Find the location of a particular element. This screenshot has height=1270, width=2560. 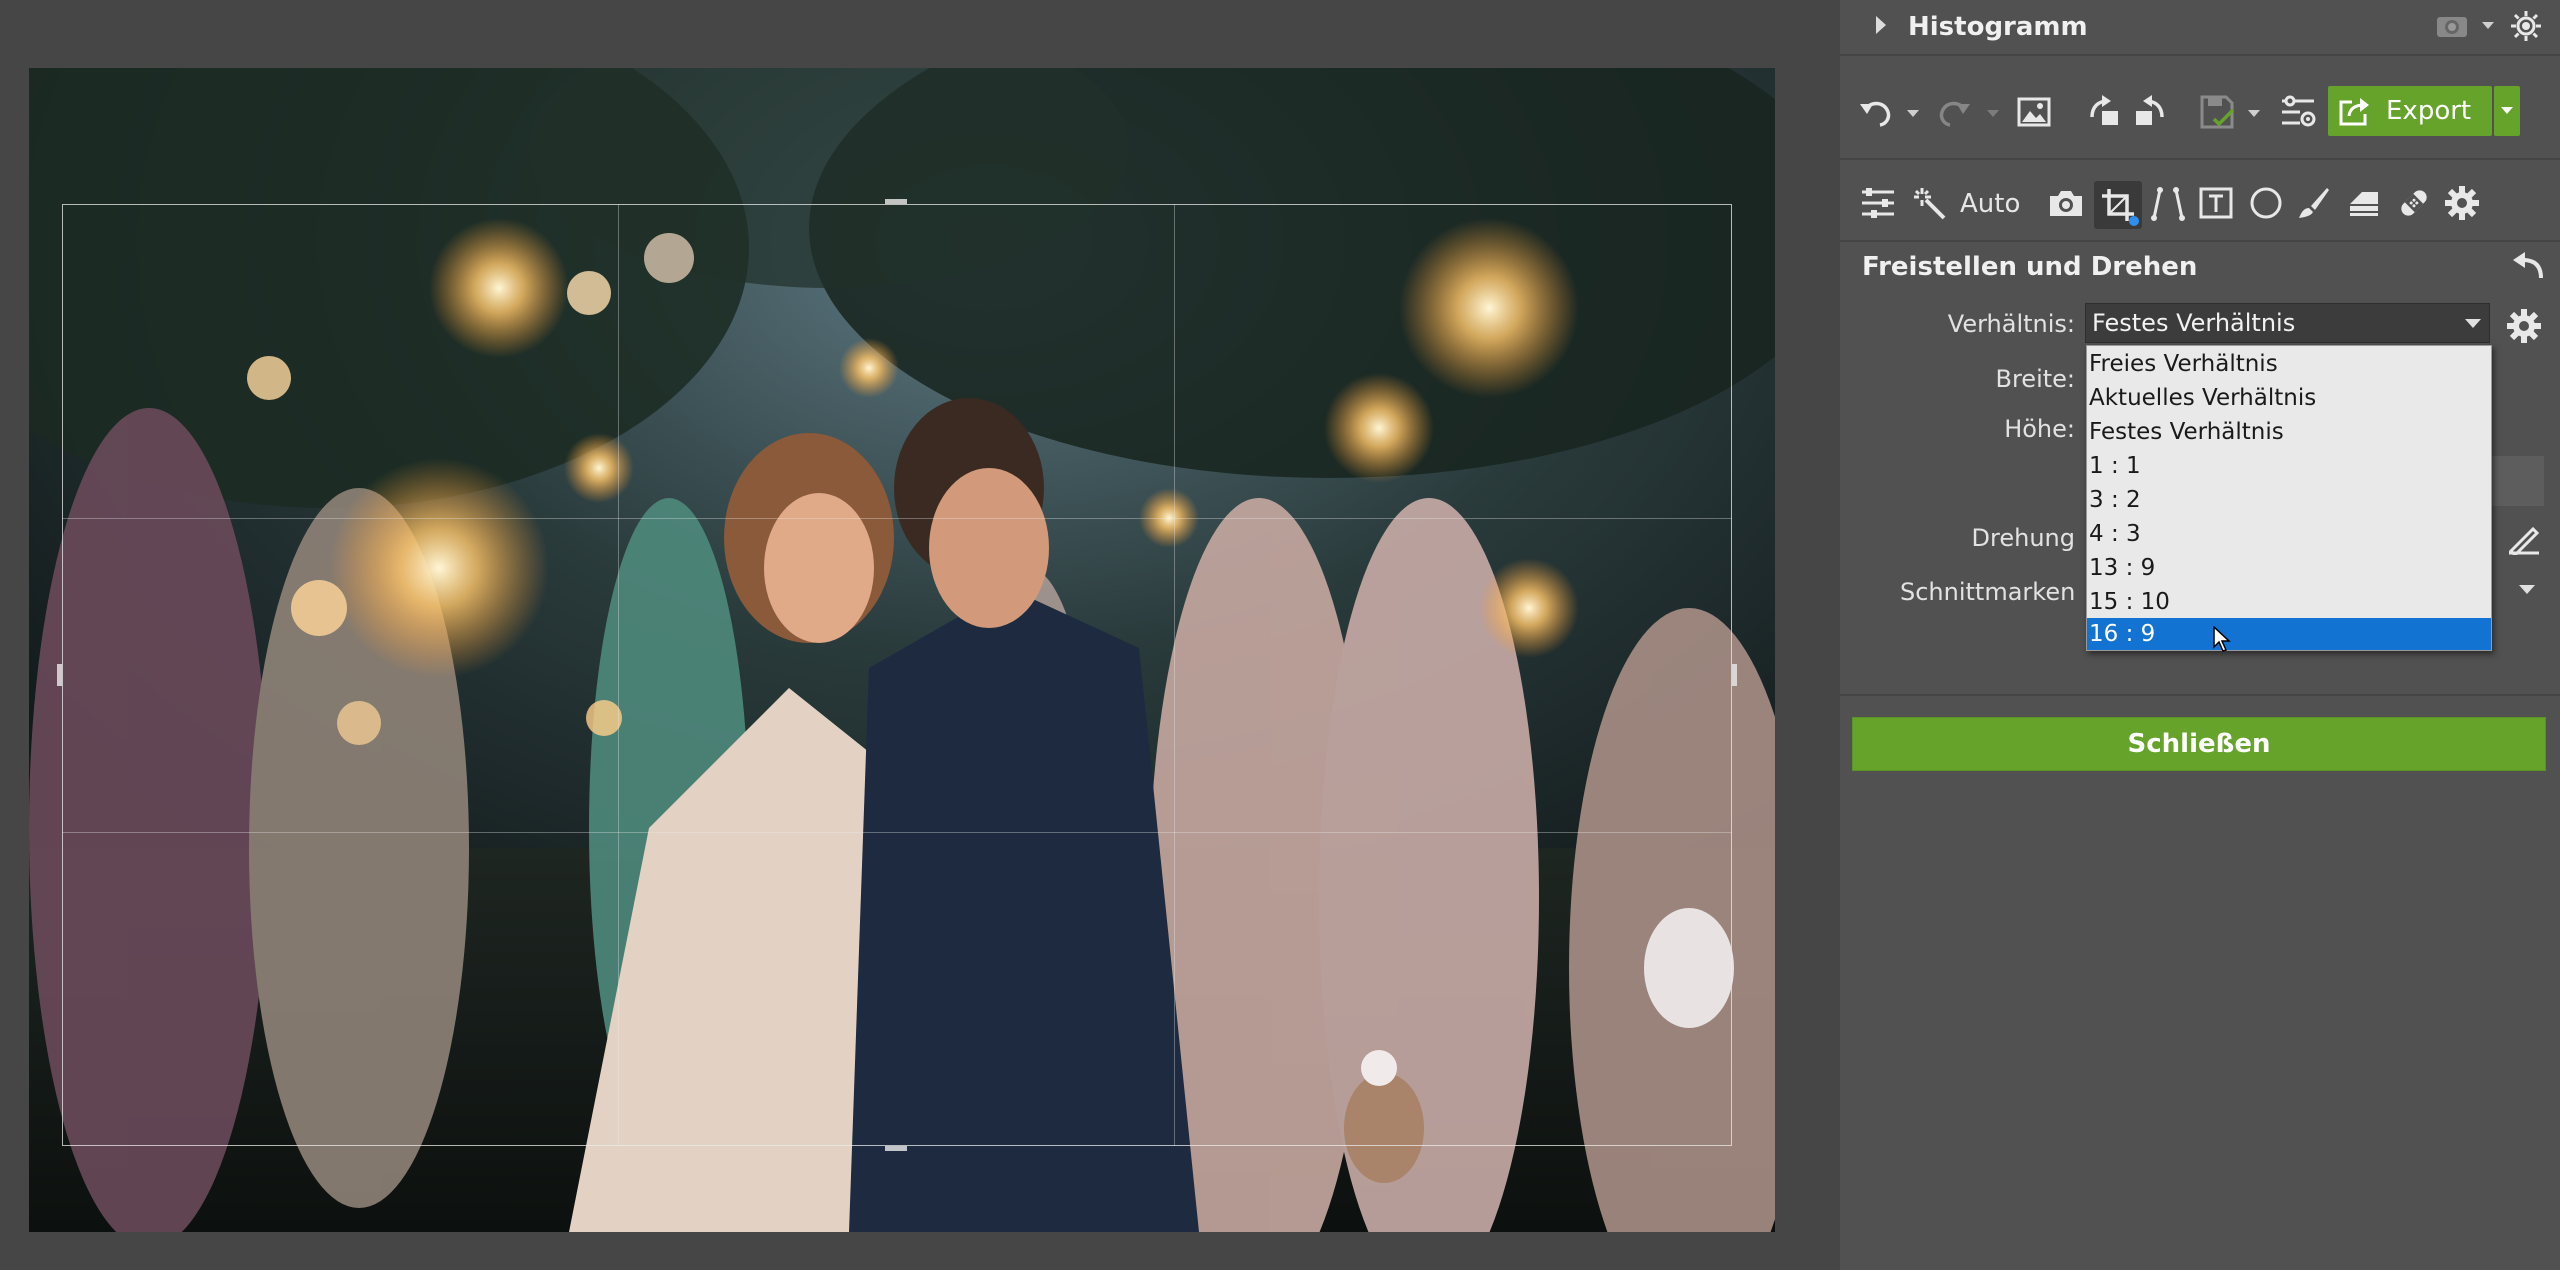

image-icon is located at coordinates (2034, 112).